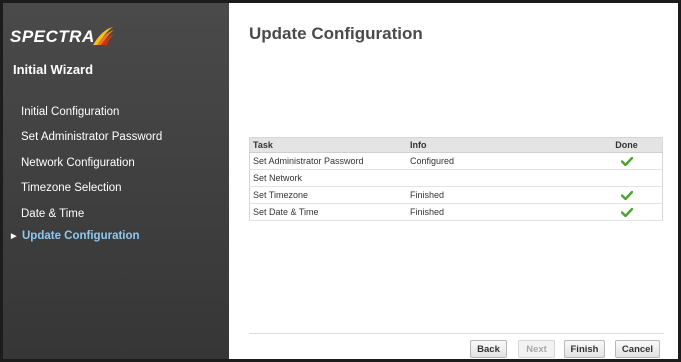 The width and height of the screenshot is (681, 362). I want to click on nav-item-label: Initial Configuration, so click(70, 111).